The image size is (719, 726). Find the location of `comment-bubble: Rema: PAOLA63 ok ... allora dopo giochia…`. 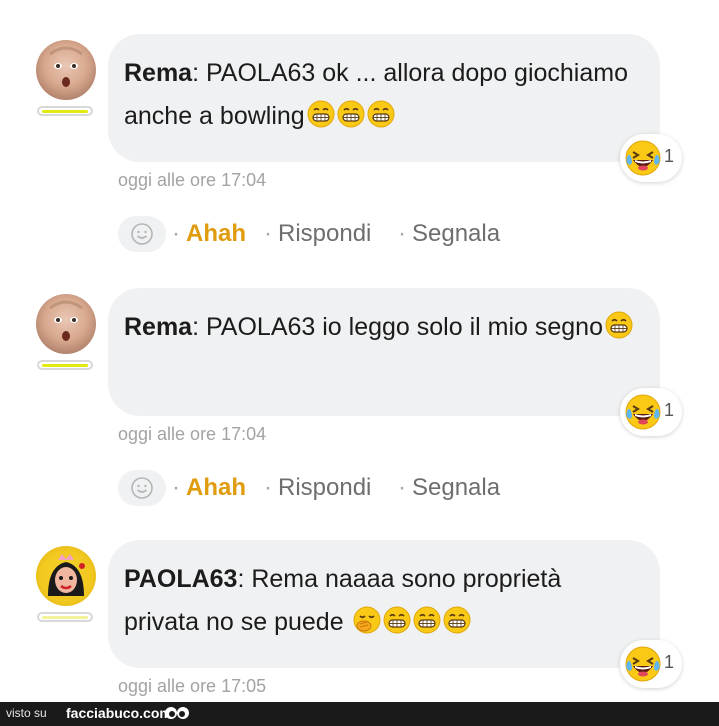

comment-bubble: Rema: PAOLA63 ok ... allora dopo giochia… is located at coordinates (384, 98).